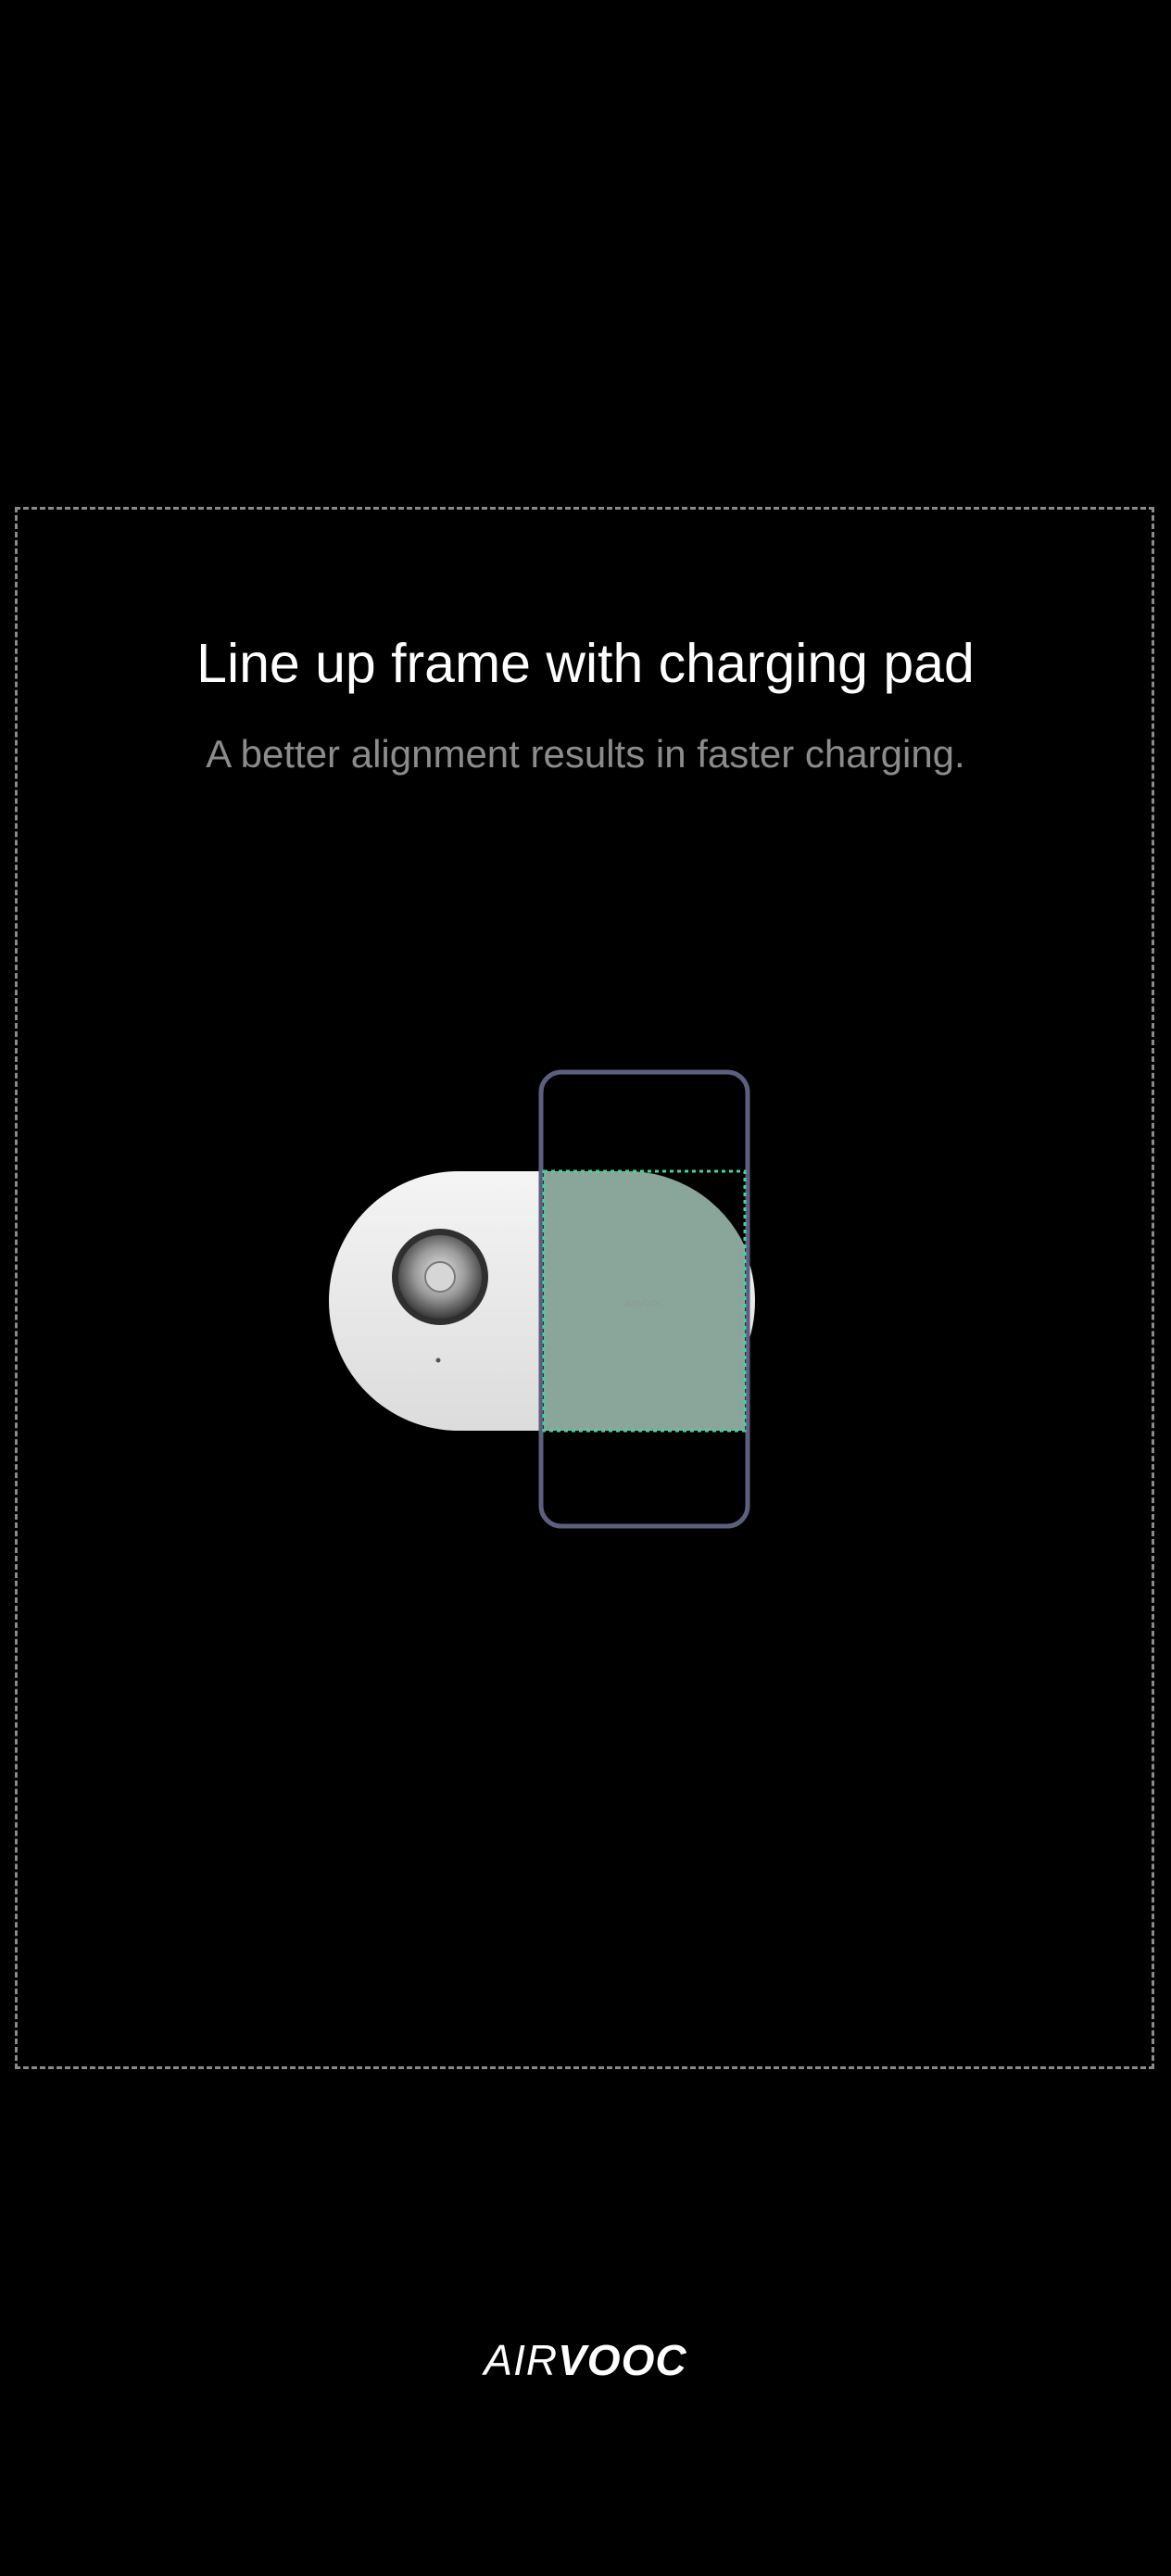 Image resolution: width=1171 pixels, height=2576 pixels. What do you see at coordinates (440, 1277) in the screenshot?
I see `fan-knob-center` at bounding box center [440, 1277].